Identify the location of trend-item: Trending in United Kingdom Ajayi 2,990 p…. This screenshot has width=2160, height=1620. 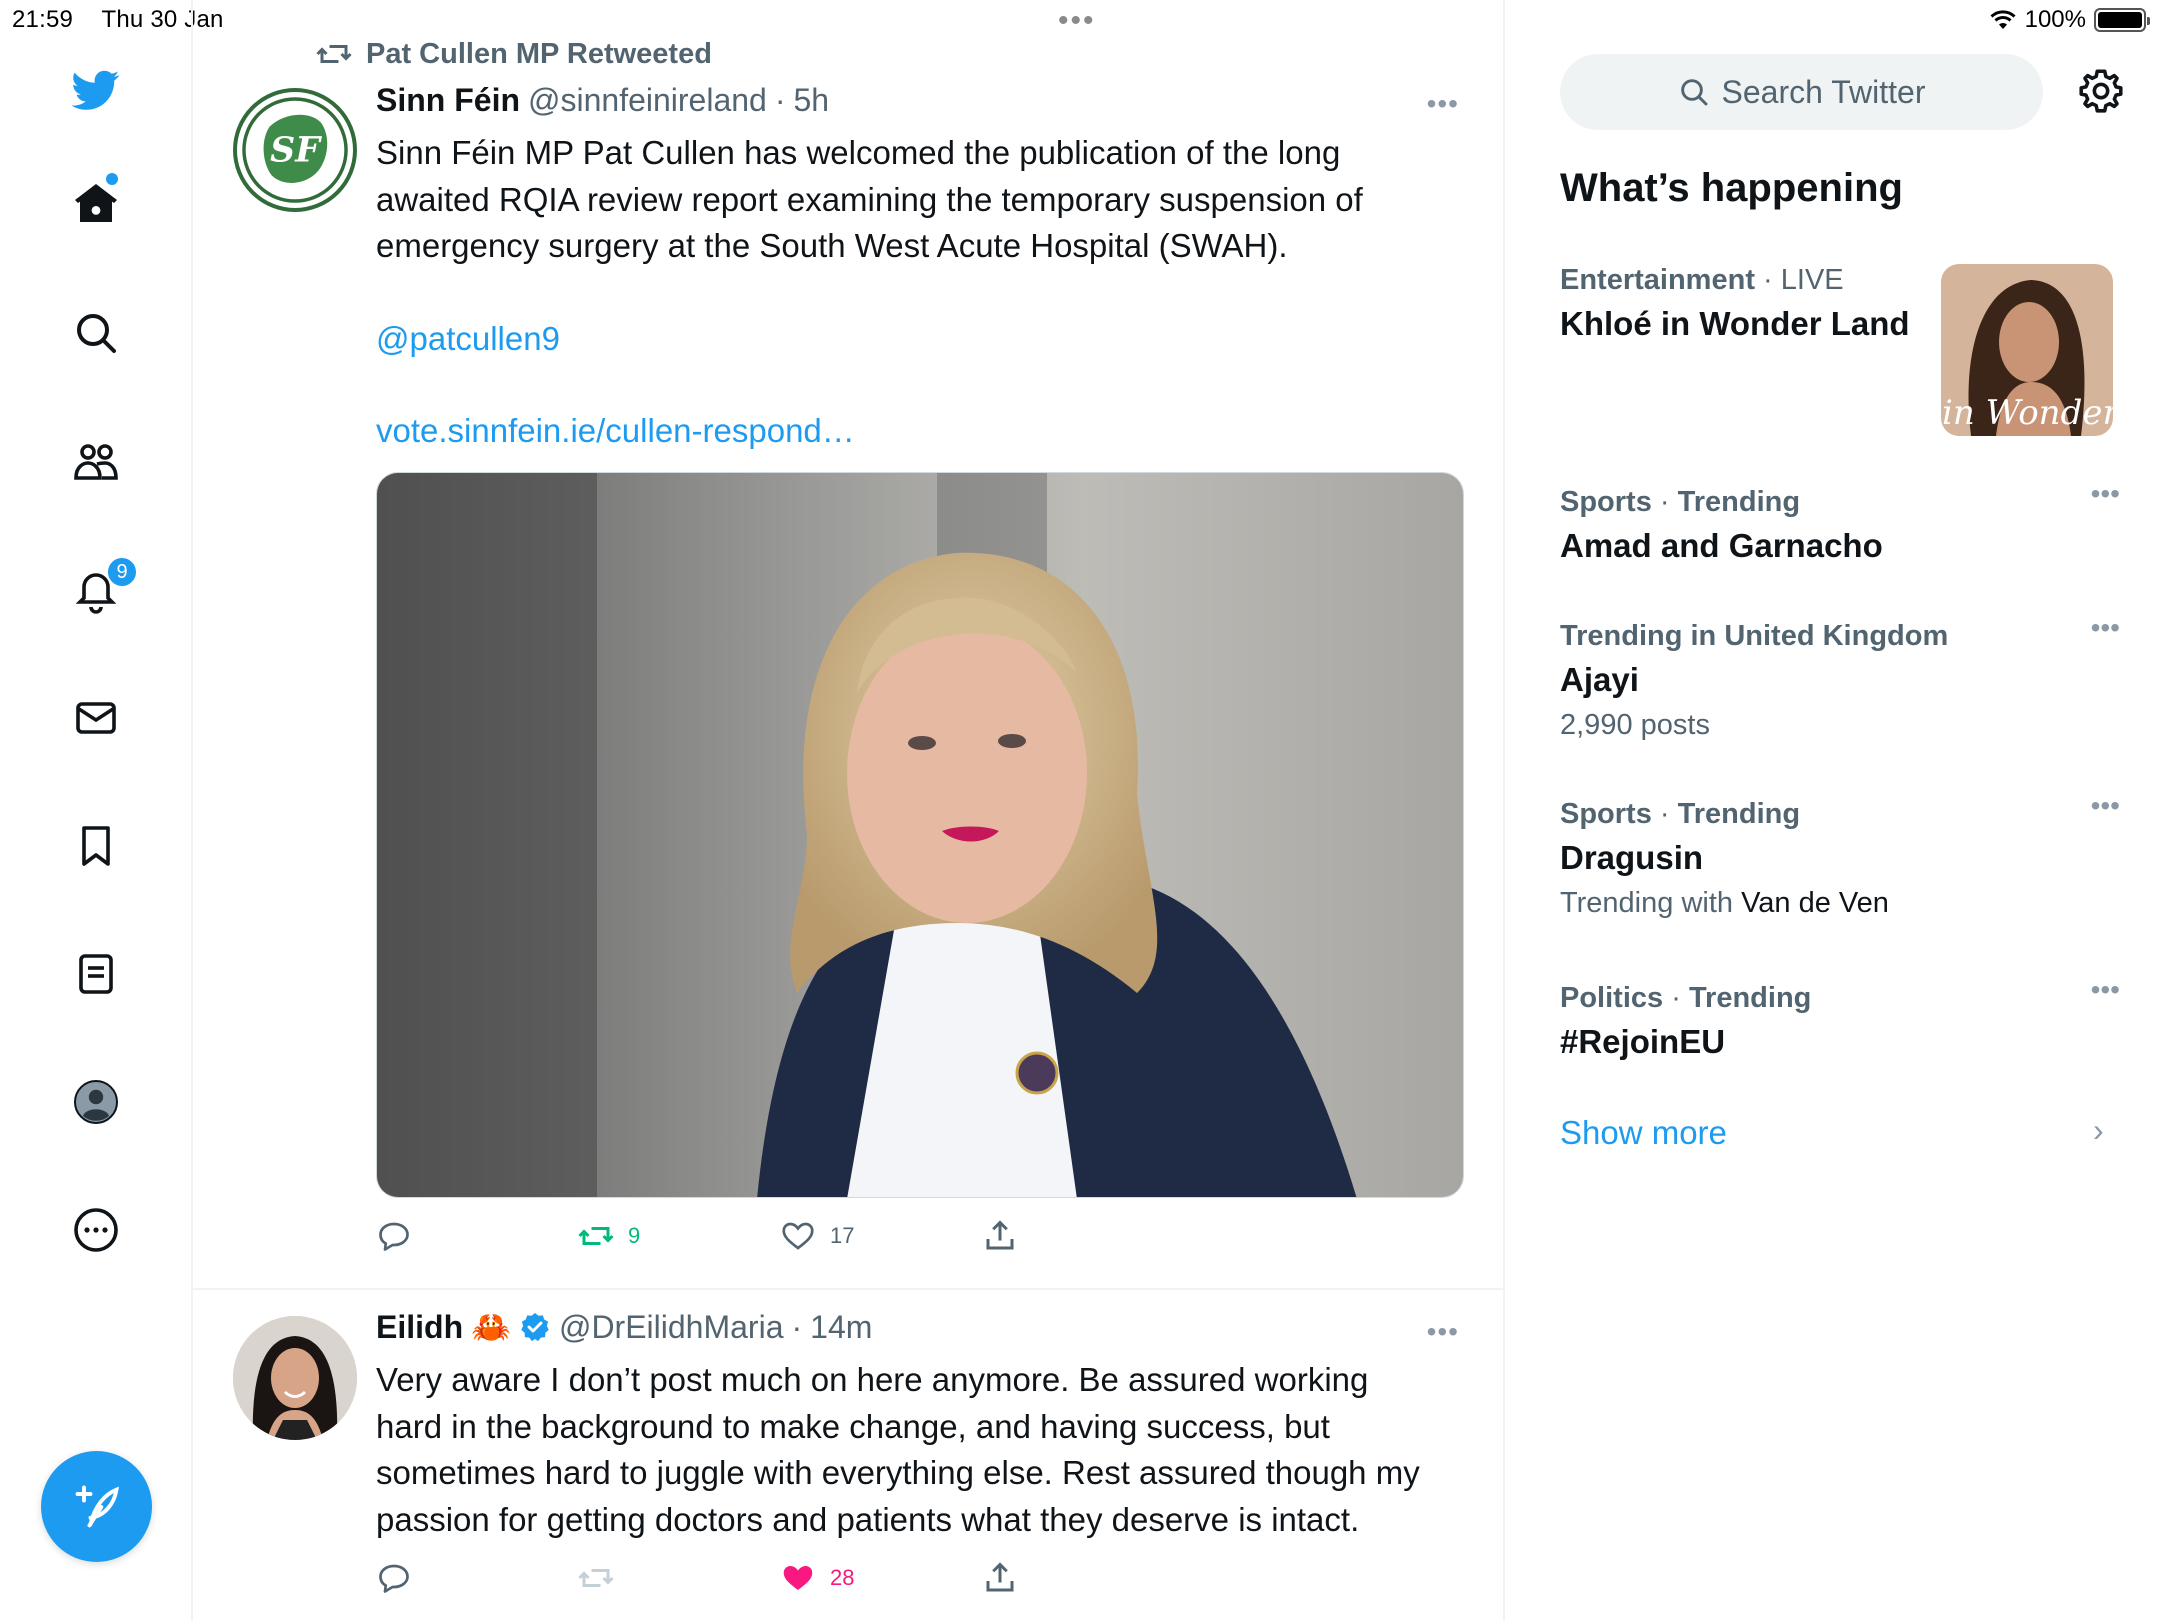
(1840, 677).